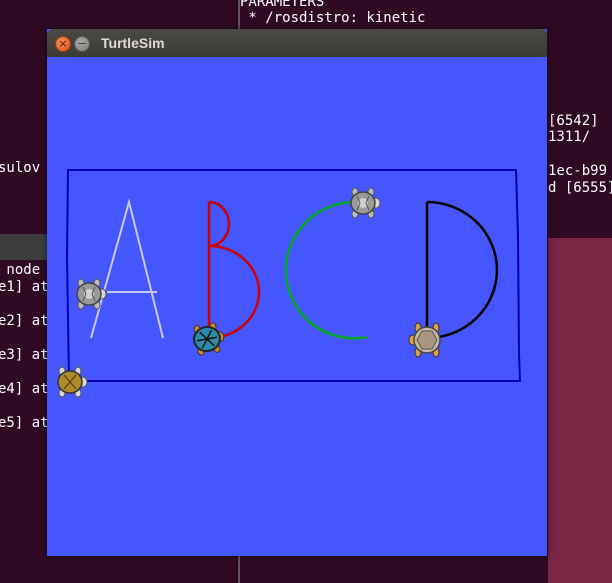 Image resolution: width=612 pixels, height=583 pixels. I want to click on terminal-line: d [6555], so click(580, 188).